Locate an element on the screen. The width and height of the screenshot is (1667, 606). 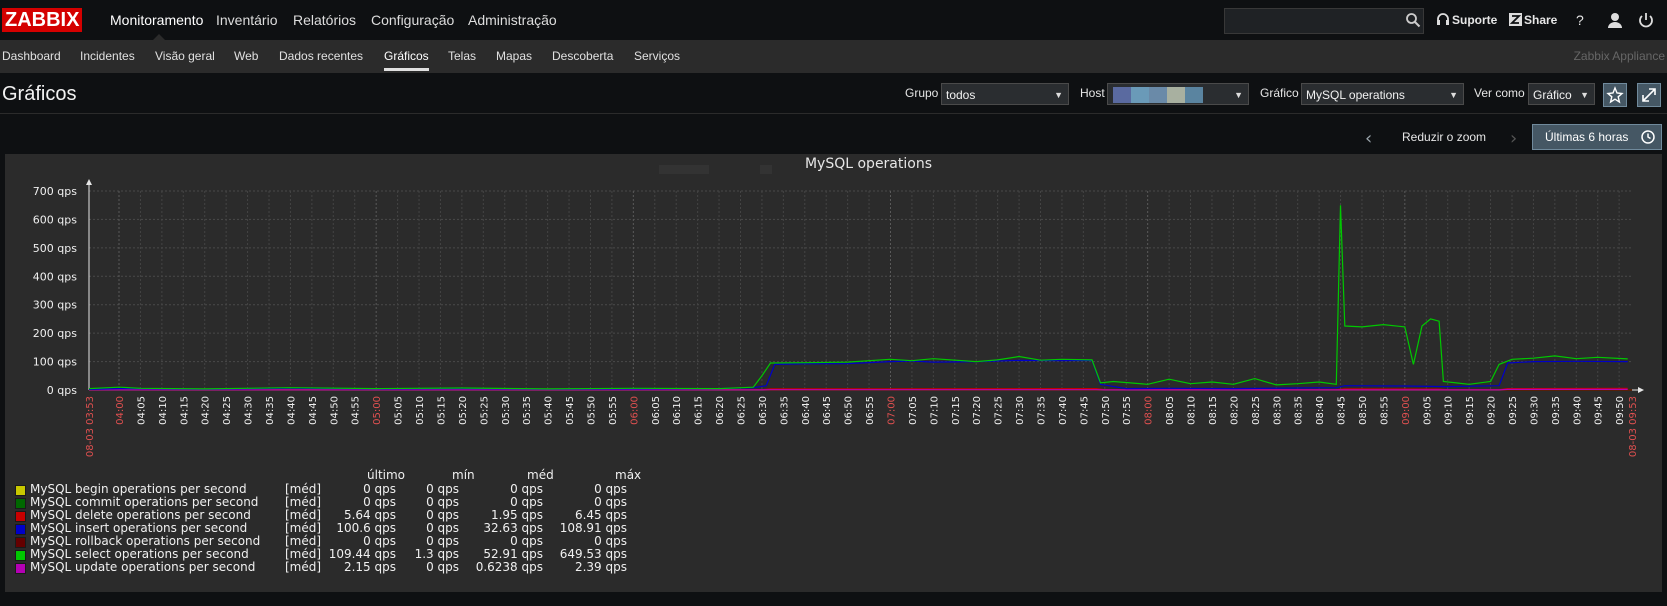
legend-header-last: último is located at coordinates (386, 475).